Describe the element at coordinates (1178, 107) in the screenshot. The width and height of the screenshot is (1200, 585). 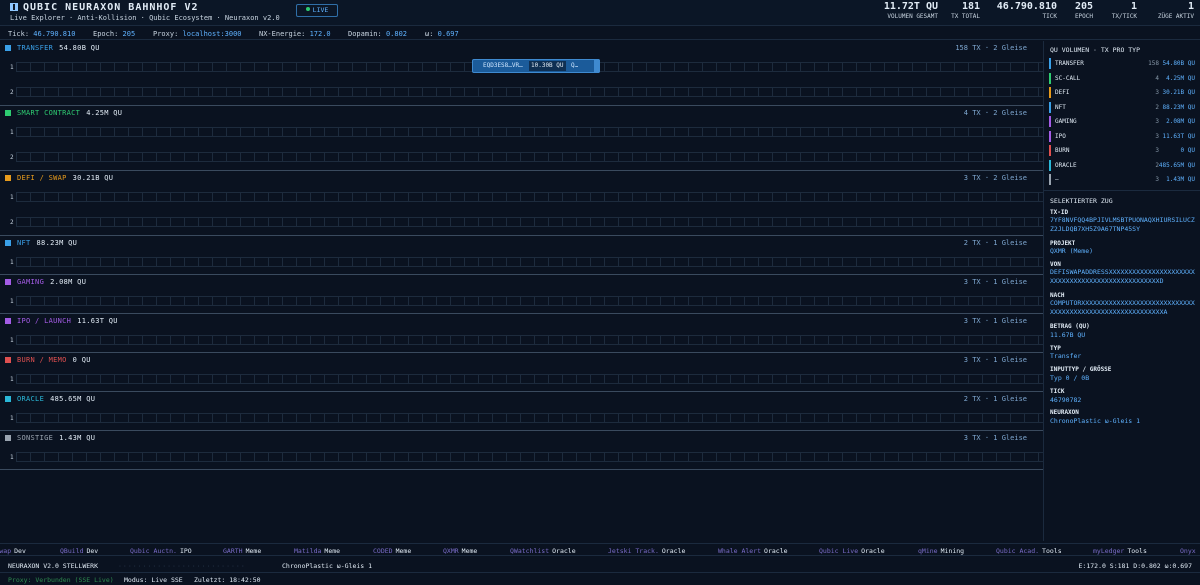
I see `volume-qu: 88.23M QU` at that location.